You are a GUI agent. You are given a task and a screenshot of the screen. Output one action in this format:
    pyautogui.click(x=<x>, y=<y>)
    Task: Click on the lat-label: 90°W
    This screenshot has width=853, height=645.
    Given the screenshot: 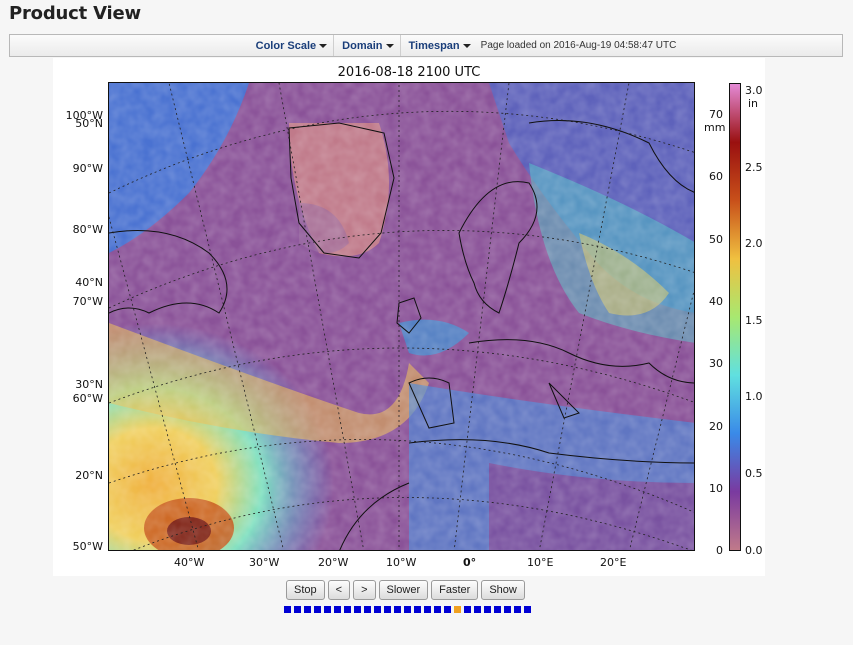 What is the action you would take?
    pyautogui.click(x=87, y=168)
    